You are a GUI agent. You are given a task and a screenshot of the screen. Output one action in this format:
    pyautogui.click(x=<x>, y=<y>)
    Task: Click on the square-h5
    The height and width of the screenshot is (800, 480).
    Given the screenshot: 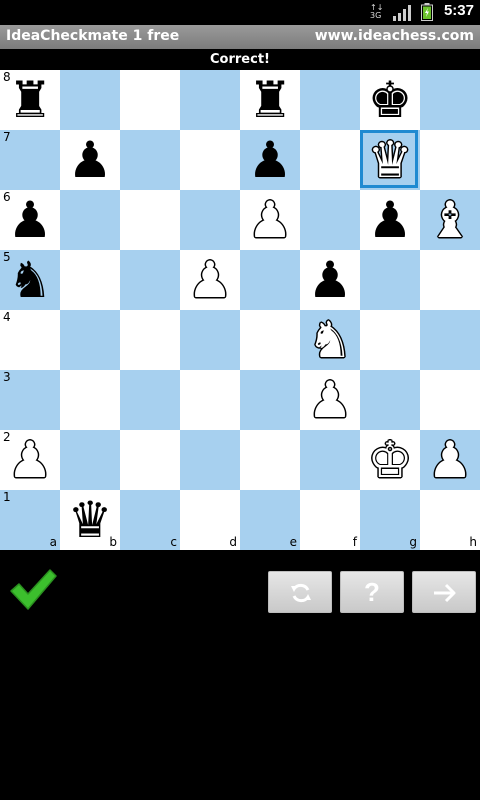 What is the action you would take?
    pyautogui.click(x=450, y=280)
    